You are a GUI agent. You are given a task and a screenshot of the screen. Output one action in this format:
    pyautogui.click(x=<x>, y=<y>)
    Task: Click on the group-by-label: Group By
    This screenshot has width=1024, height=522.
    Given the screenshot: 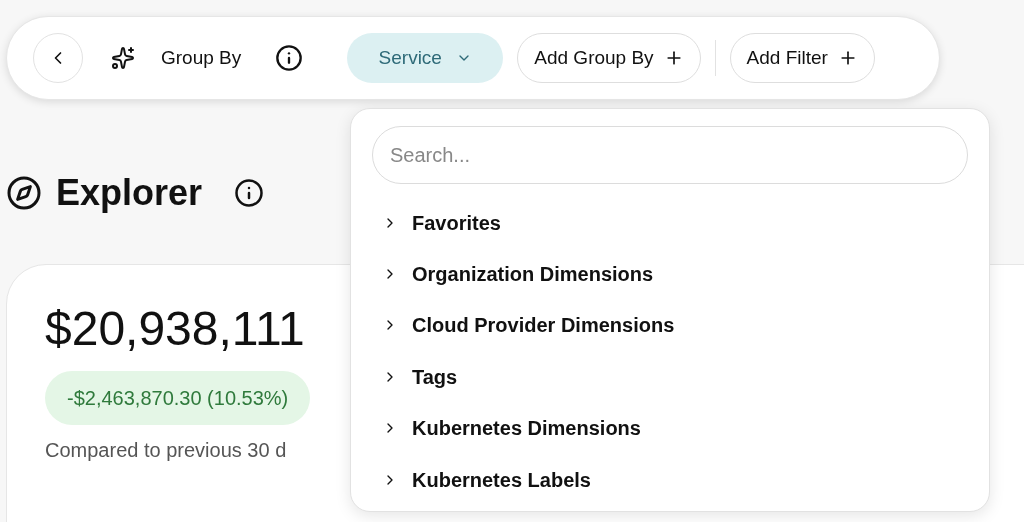 What is the action you would take?
    pyautogui.click(x=201, y=57)
    